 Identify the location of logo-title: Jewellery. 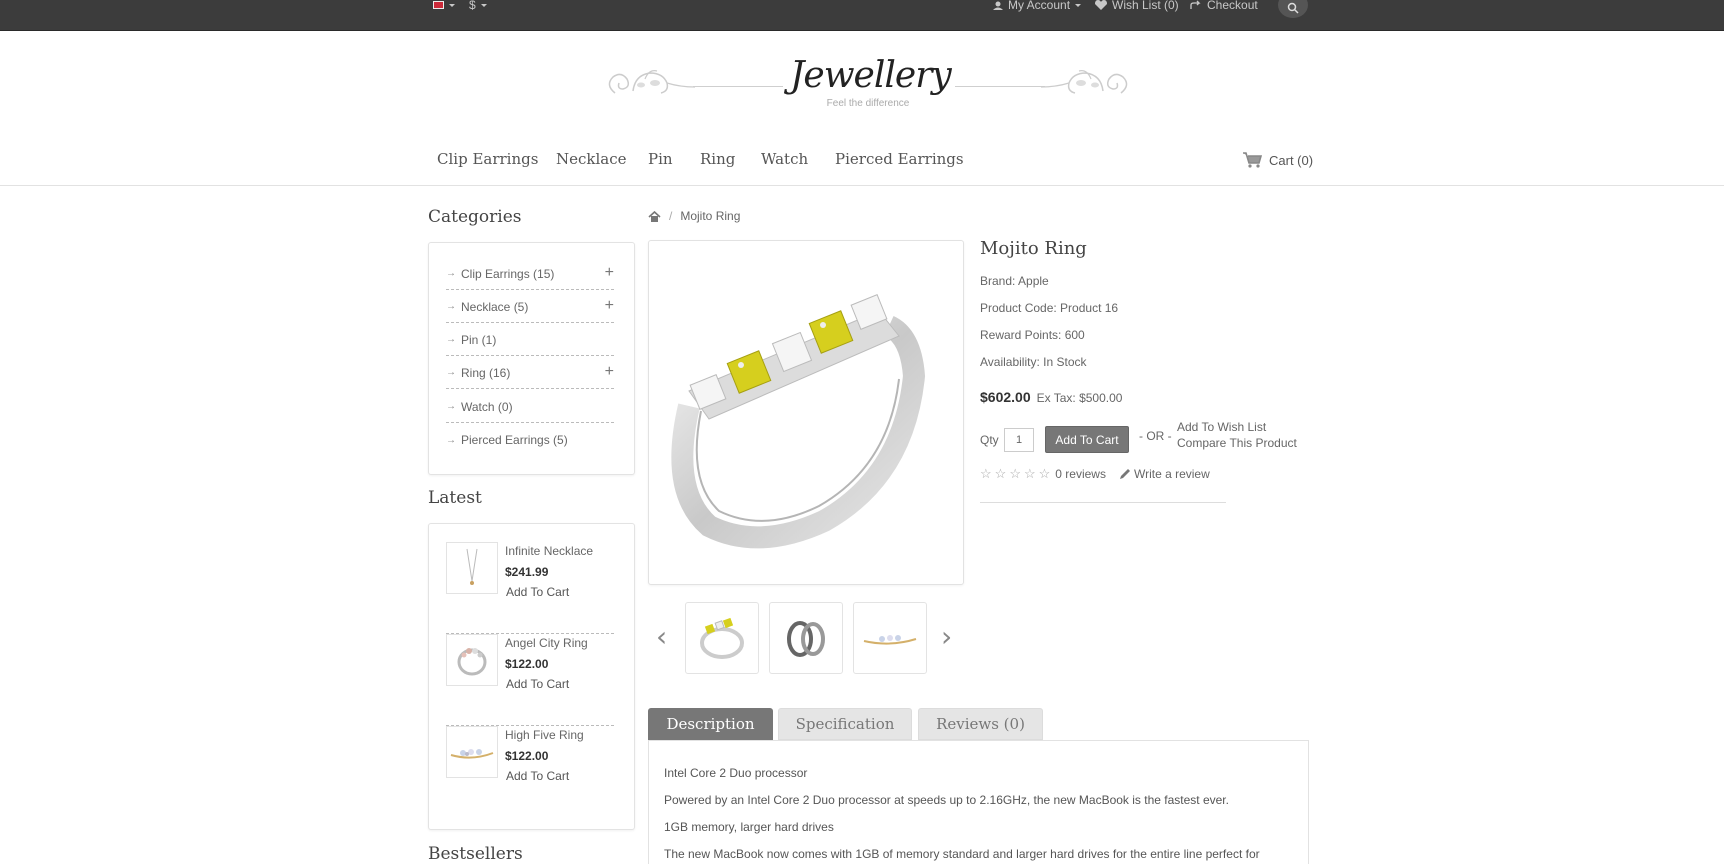
(871, 75).